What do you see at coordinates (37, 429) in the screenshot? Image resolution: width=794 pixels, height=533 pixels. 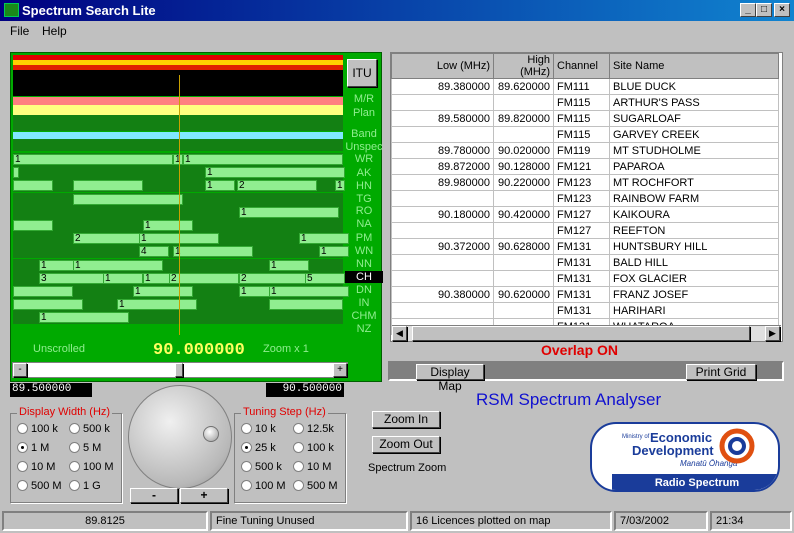 I see `display-width-option: 100 k` at bounding box center [37, 429].